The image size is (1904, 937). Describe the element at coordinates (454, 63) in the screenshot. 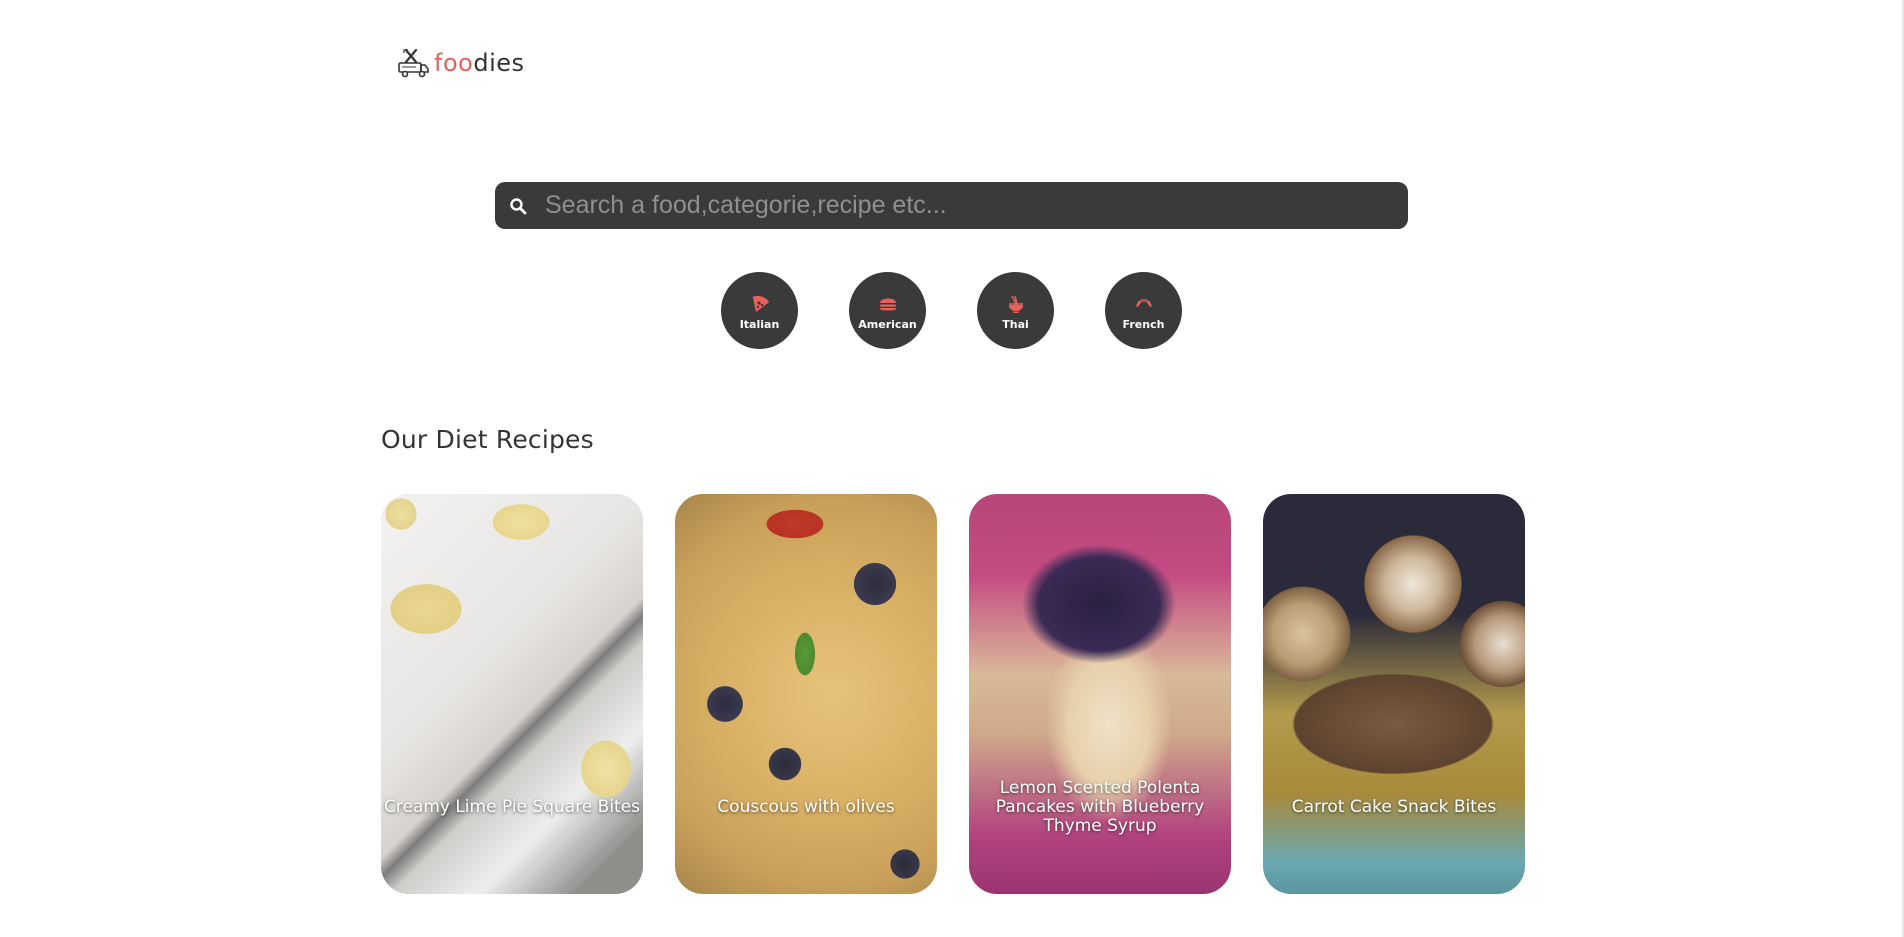

I see `logo-text-accent: foo` at that location.